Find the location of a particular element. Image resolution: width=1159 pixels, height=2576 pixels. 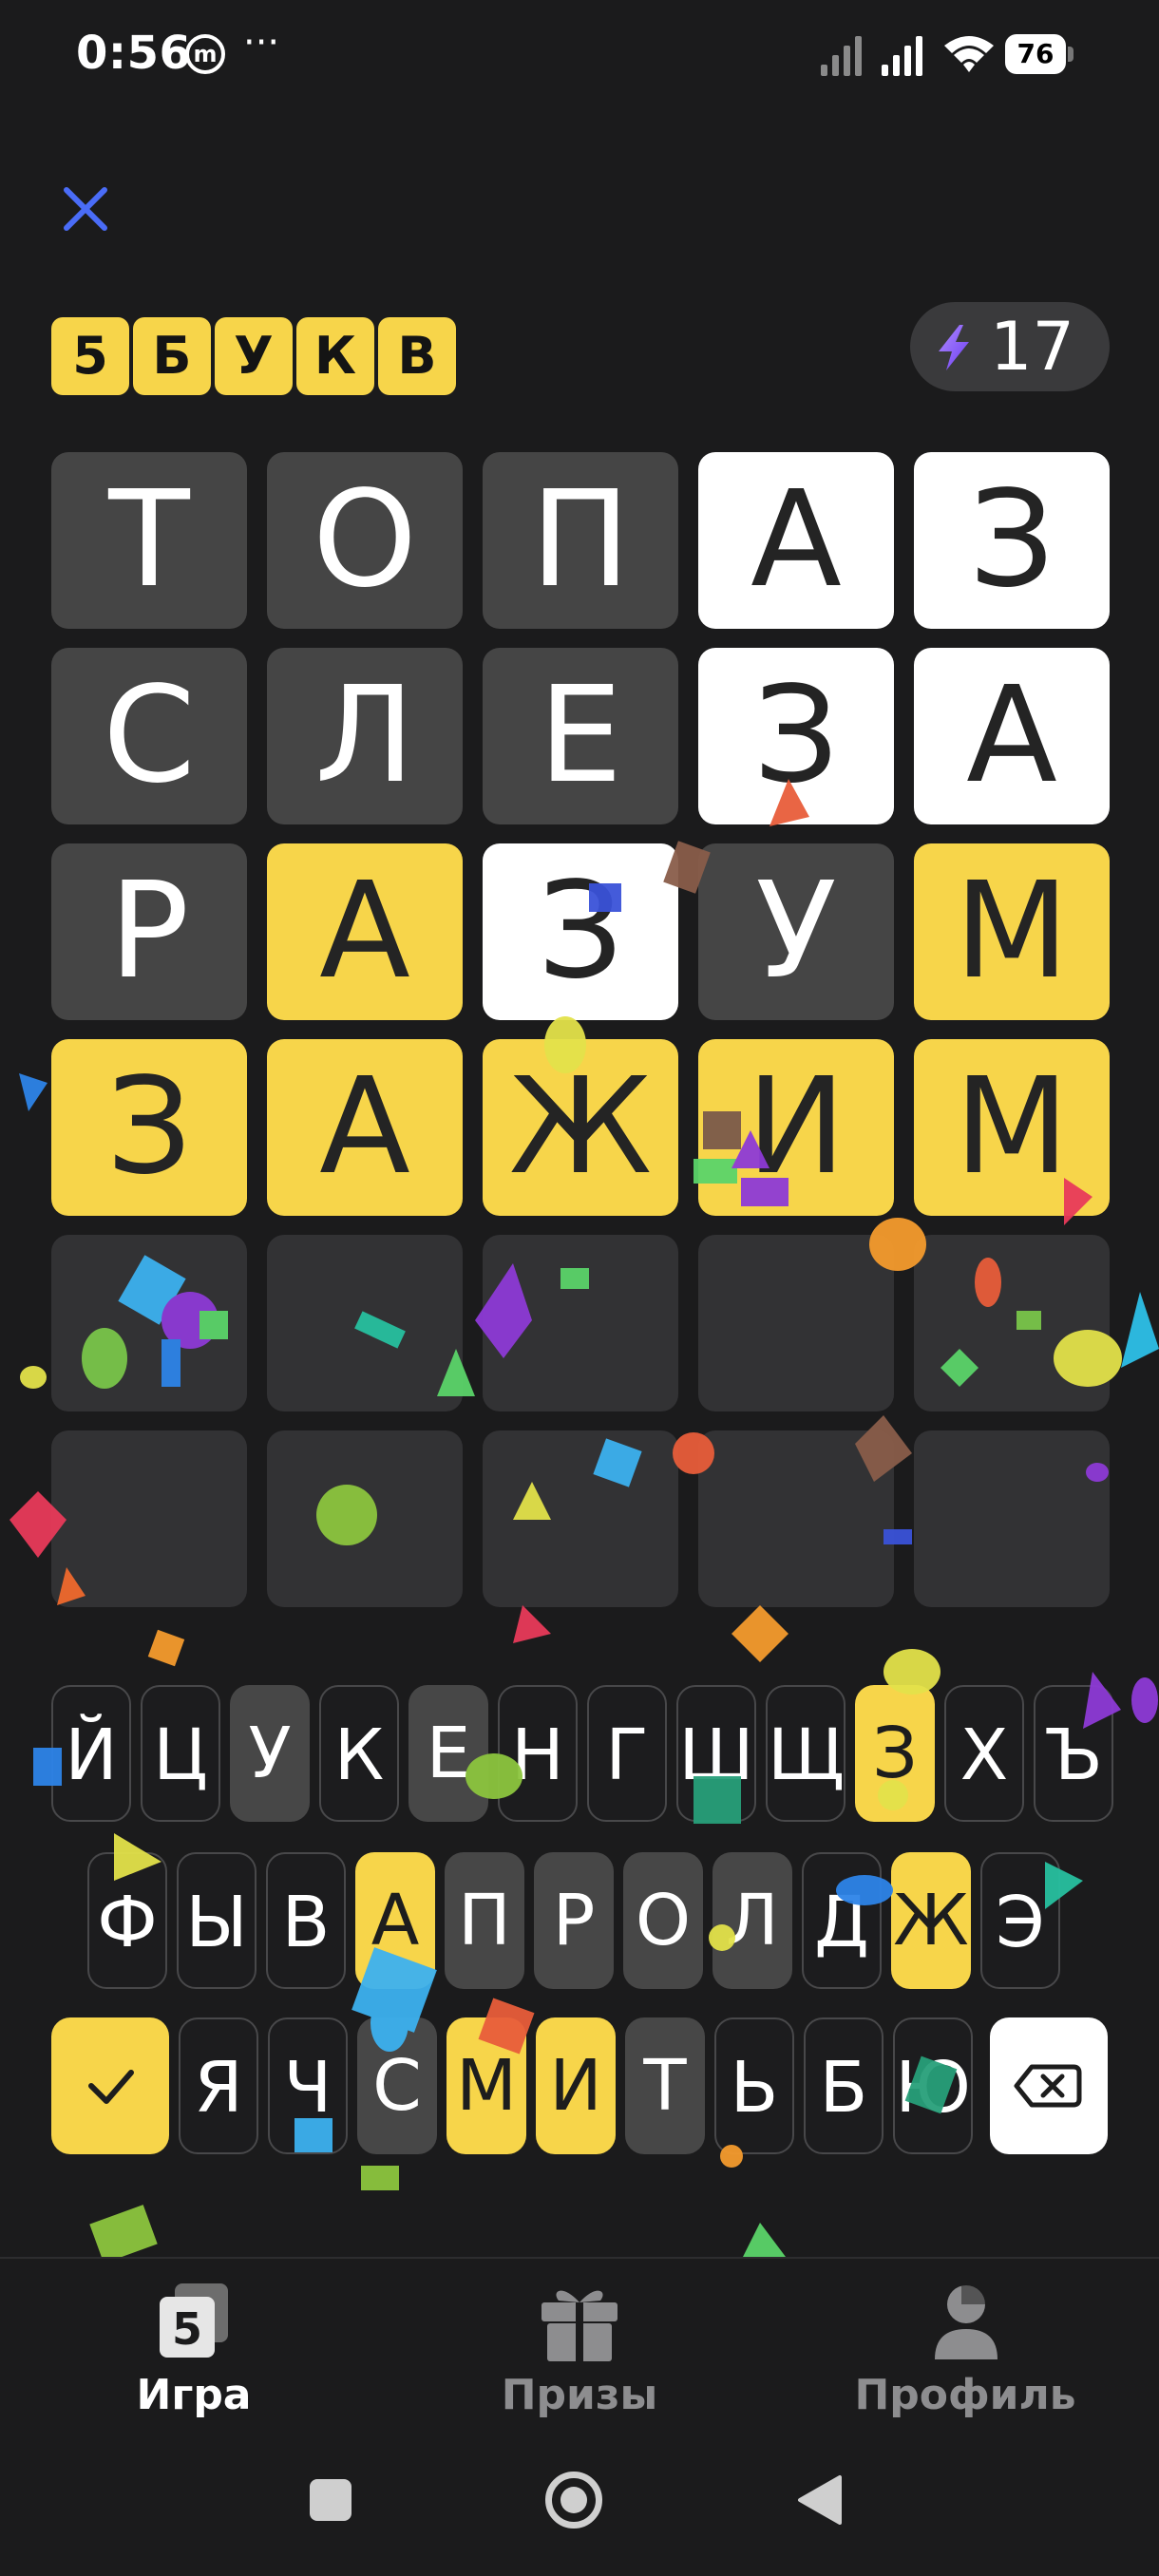

key-Ж: Ж is located at coordinates (931, 1920).